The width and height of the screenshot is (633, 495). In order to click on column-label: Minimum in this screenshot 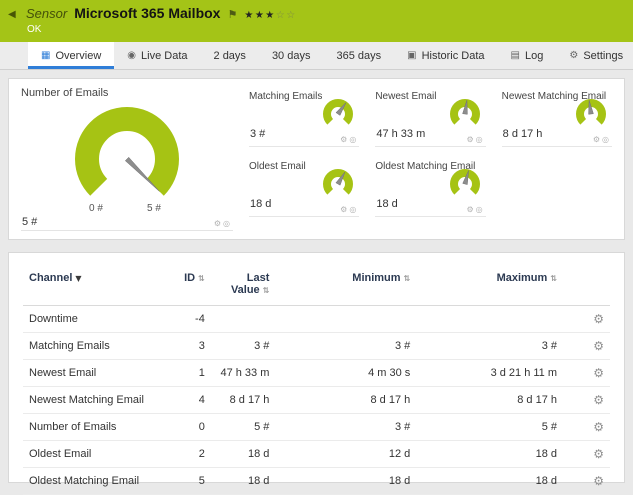, I will do `click(376, 278)`.